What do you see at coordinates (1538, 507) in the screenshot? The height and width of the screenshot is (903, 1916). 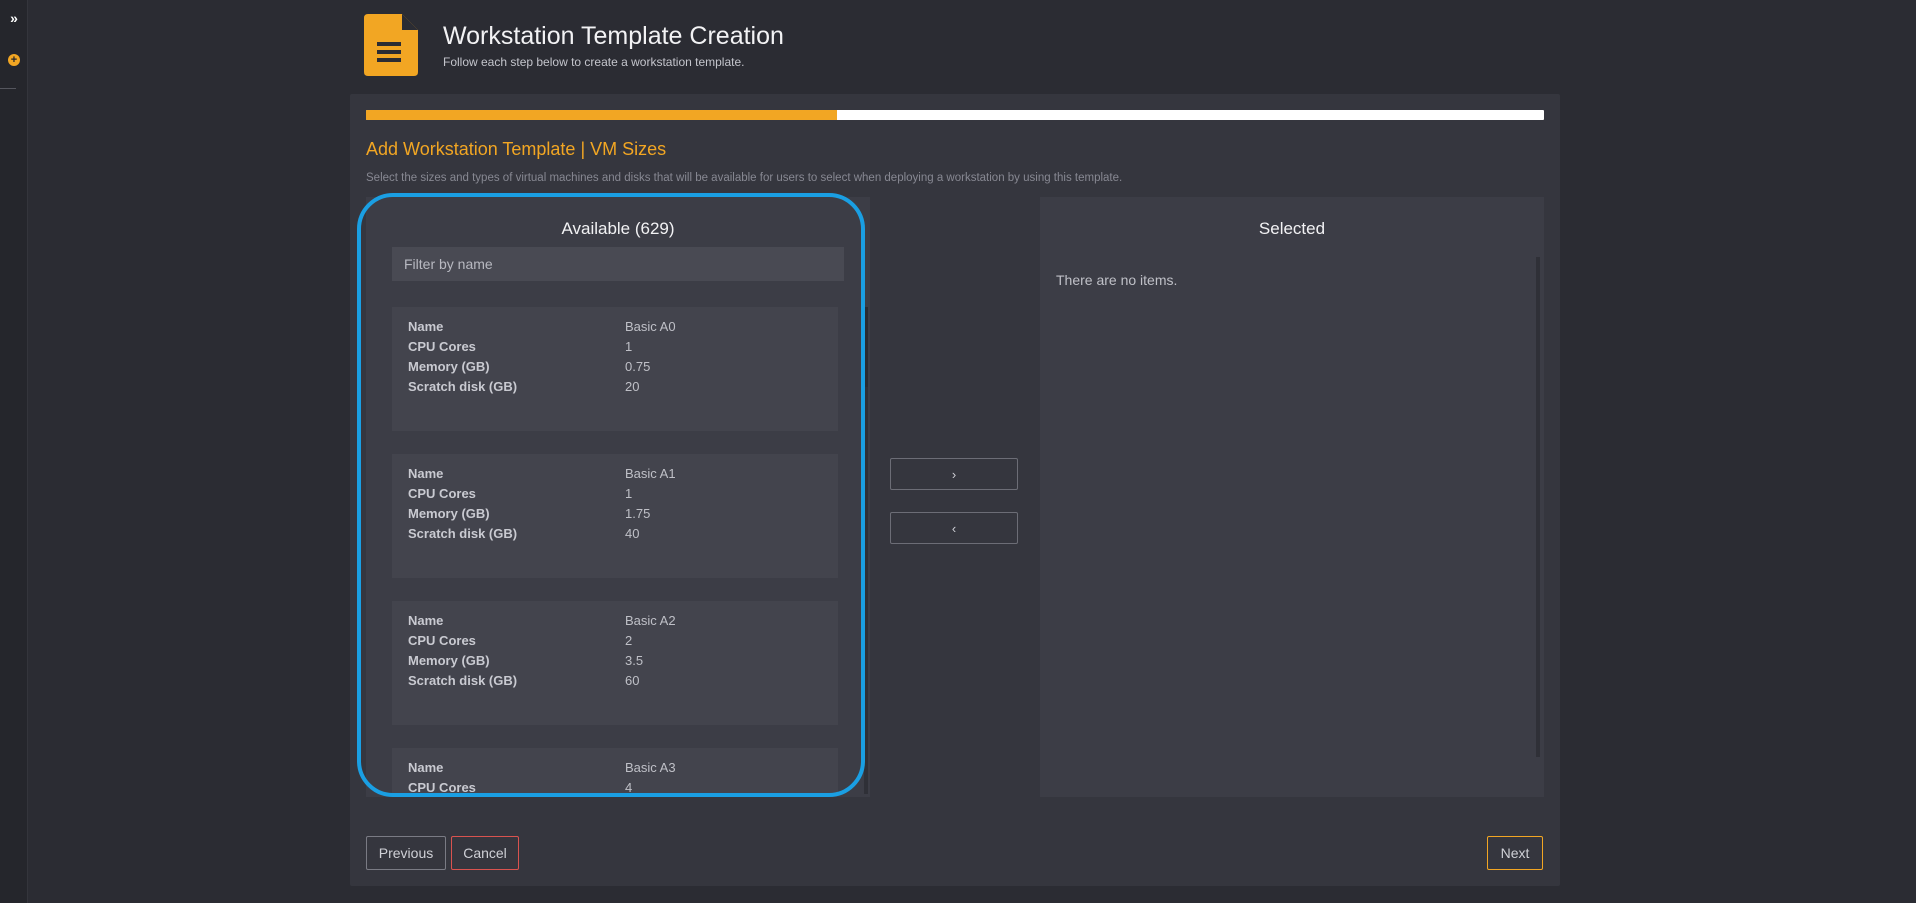 I see `selected-scrollbar` at bounding box center [1538, 507].